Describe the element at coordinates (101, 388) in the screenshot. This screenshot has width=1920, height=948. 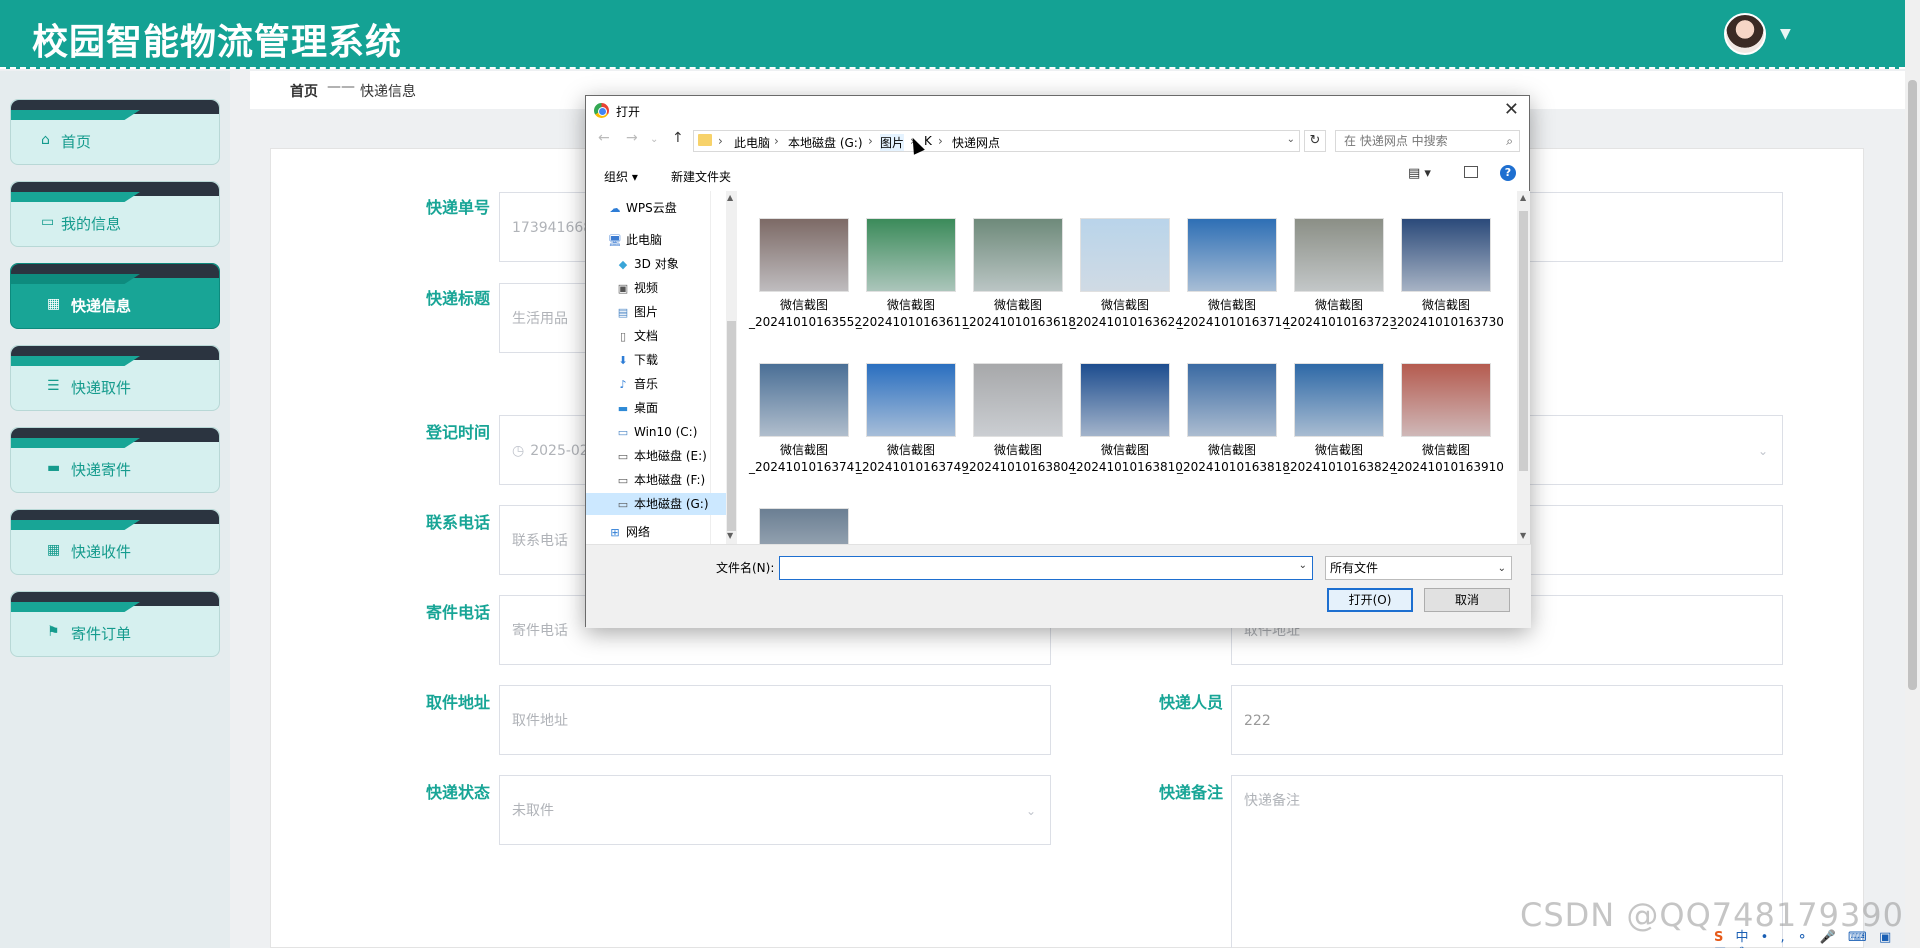
I see `sidebar-item-label: 快递取件` at that location.